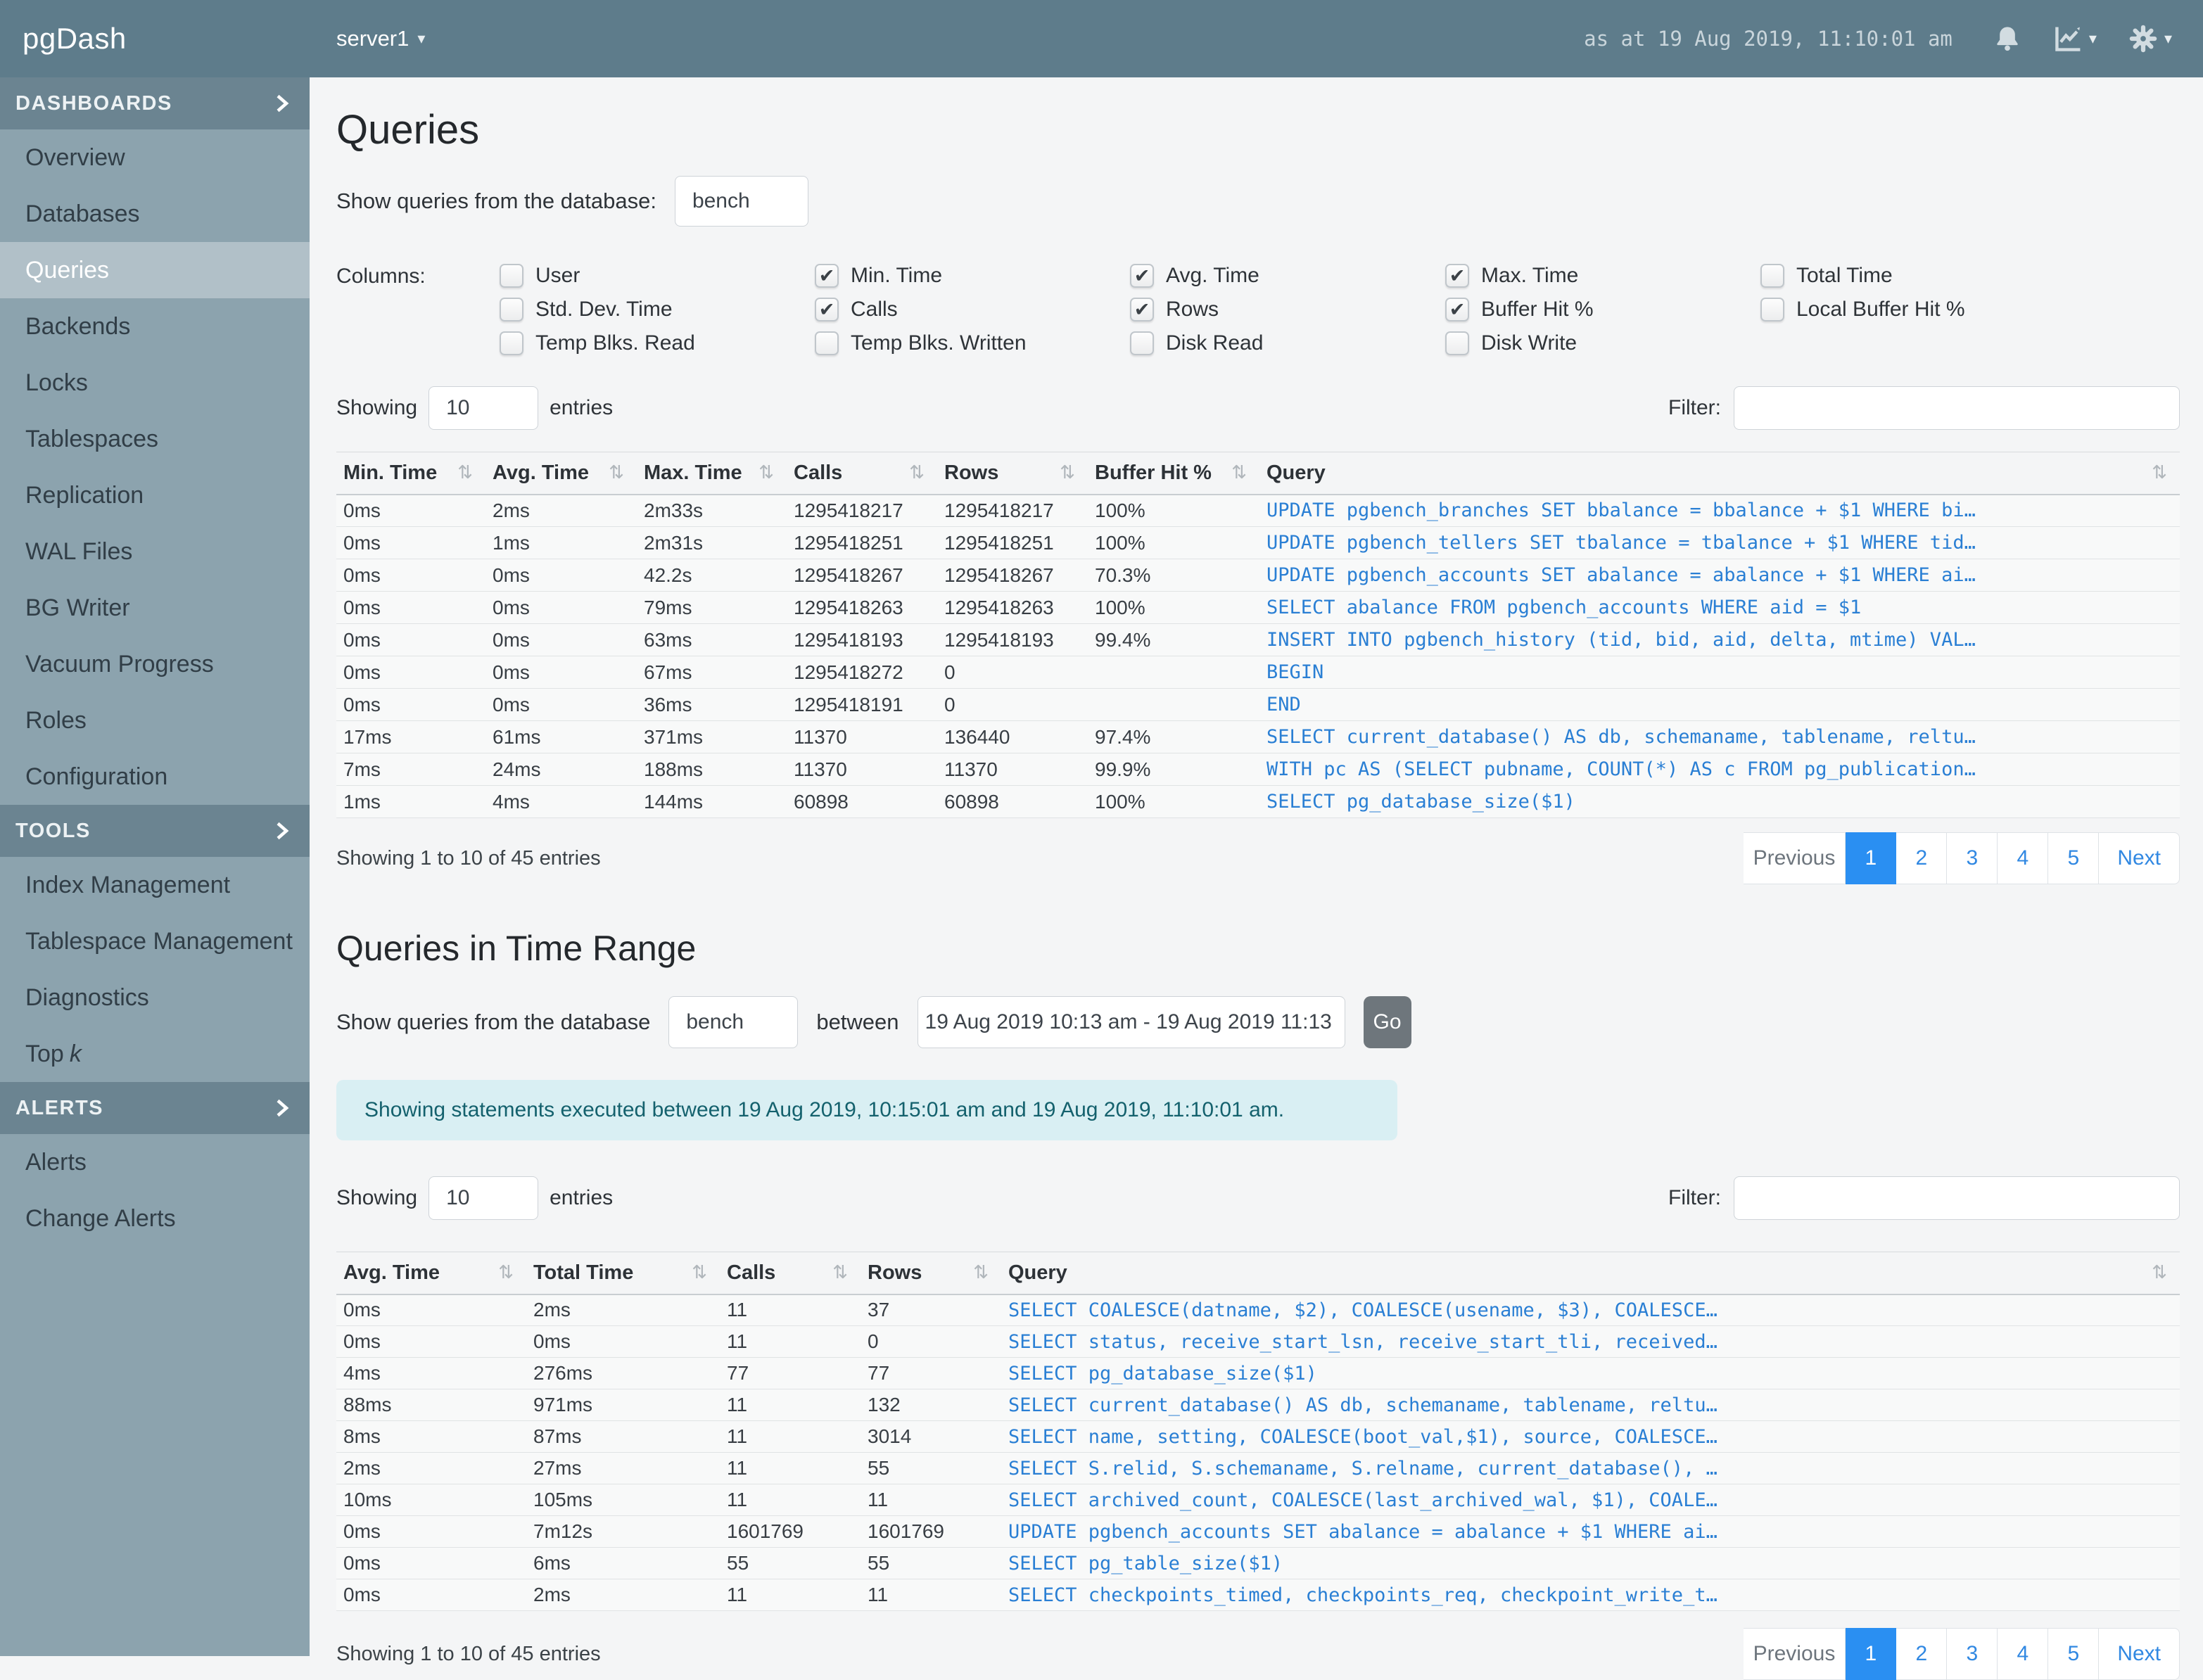 This screenshot has height=1680, width=2203. What do you see at coordinates (1602, 343) in the screenshot?
I see `column-checkbox: Disk Write` at bounding box center [1602, 343].